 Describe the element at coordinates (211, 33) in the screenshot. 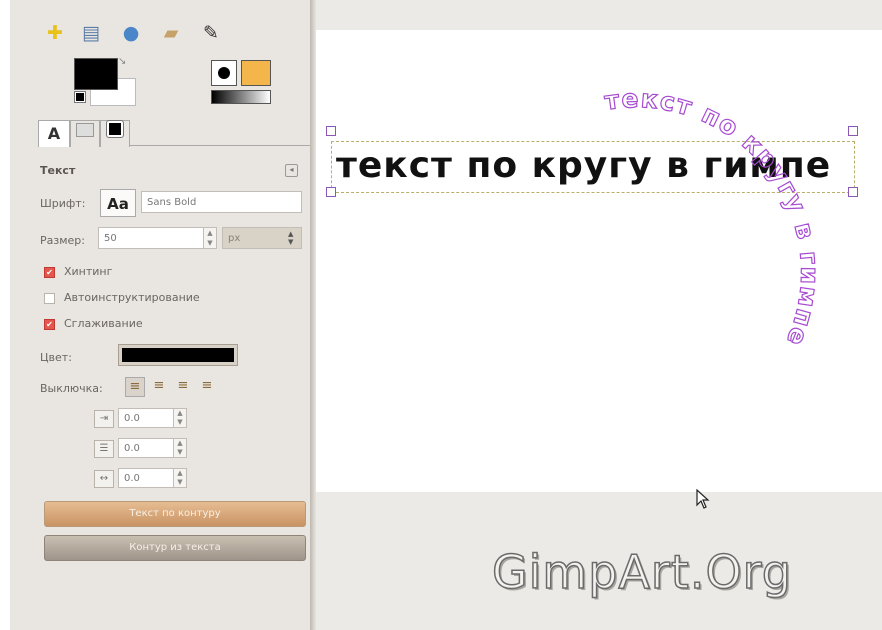

I see `brush-icon: ✎` at that location.